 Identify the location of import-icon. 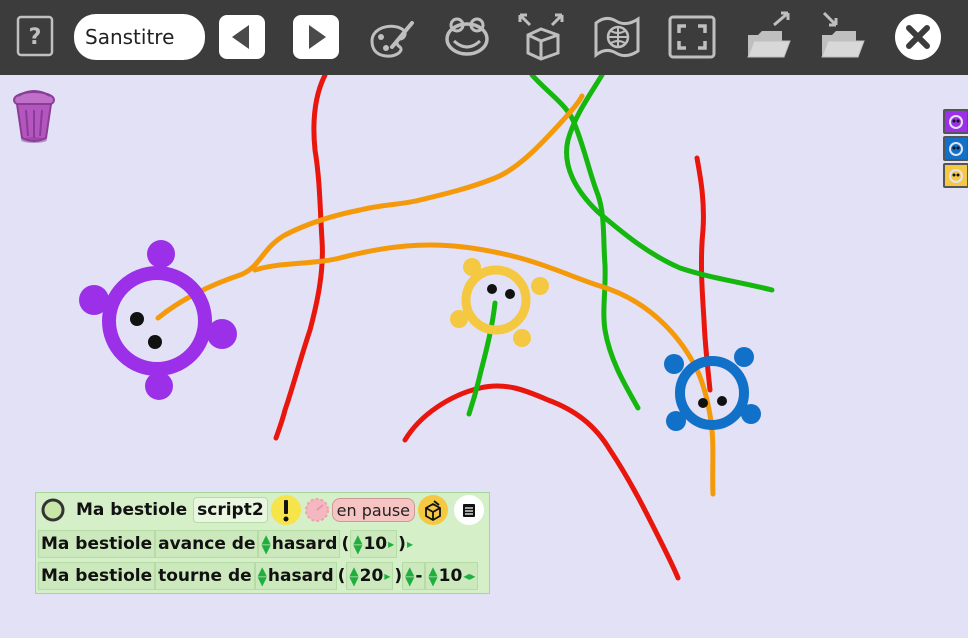
(843, 34).